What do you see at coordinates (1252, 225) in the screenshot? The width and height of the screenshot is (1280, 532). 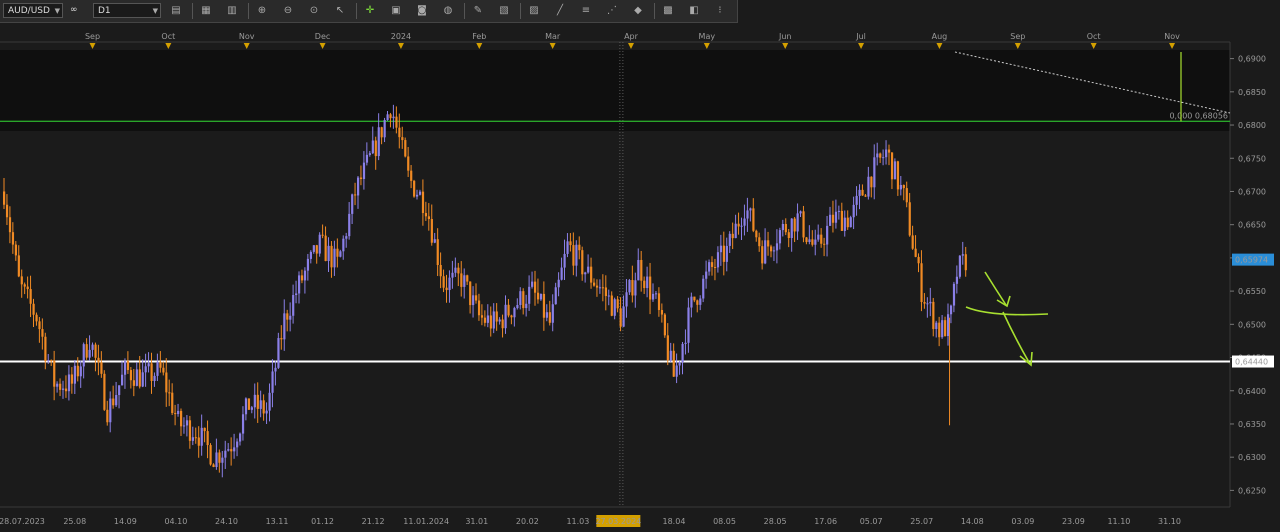 I see `price-tick-label: 0,6650` at bounding box center [1252, 225].